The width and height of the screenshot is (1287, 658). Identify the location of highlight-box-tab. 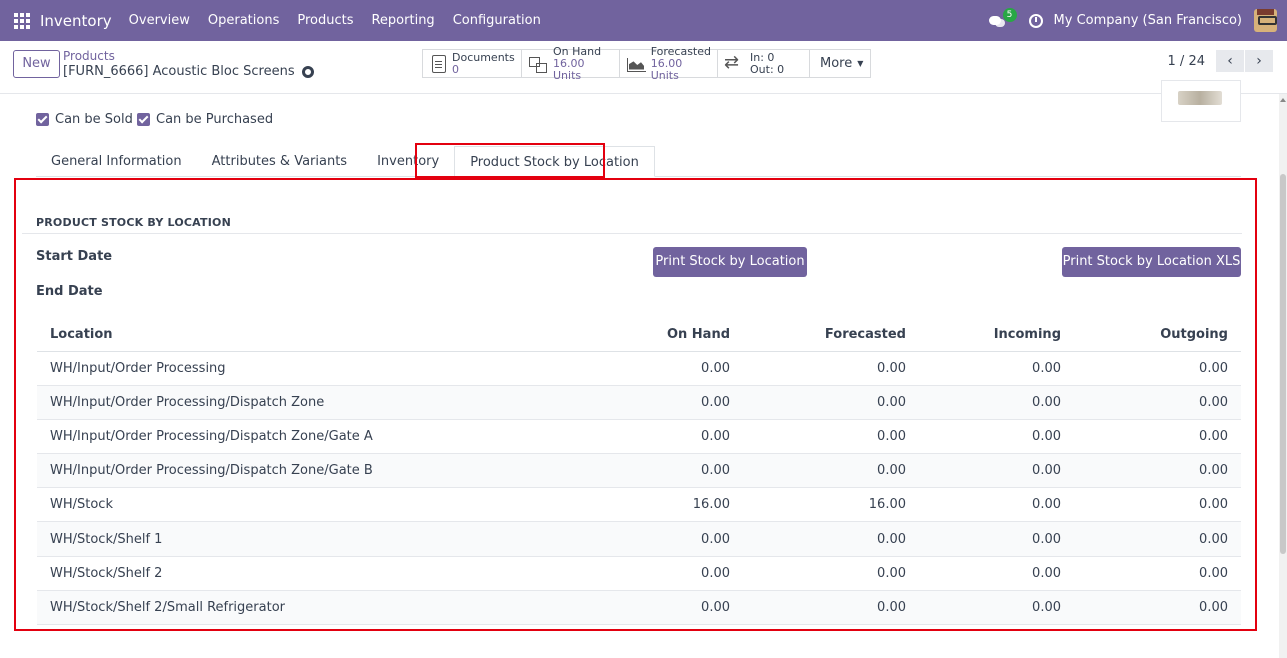
(510, 160).